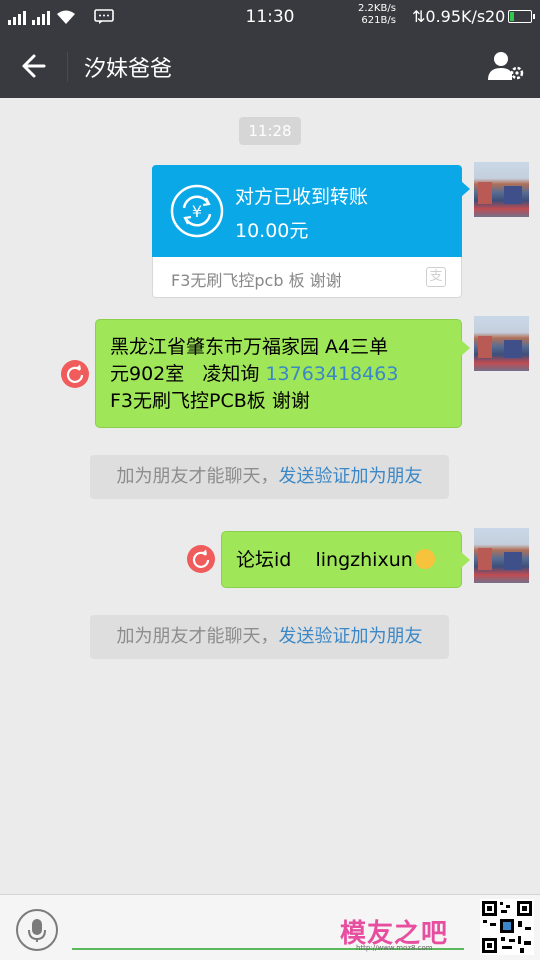 The image size is (540, 960). I want to click on contact-profile-icon, so click(506, 66).